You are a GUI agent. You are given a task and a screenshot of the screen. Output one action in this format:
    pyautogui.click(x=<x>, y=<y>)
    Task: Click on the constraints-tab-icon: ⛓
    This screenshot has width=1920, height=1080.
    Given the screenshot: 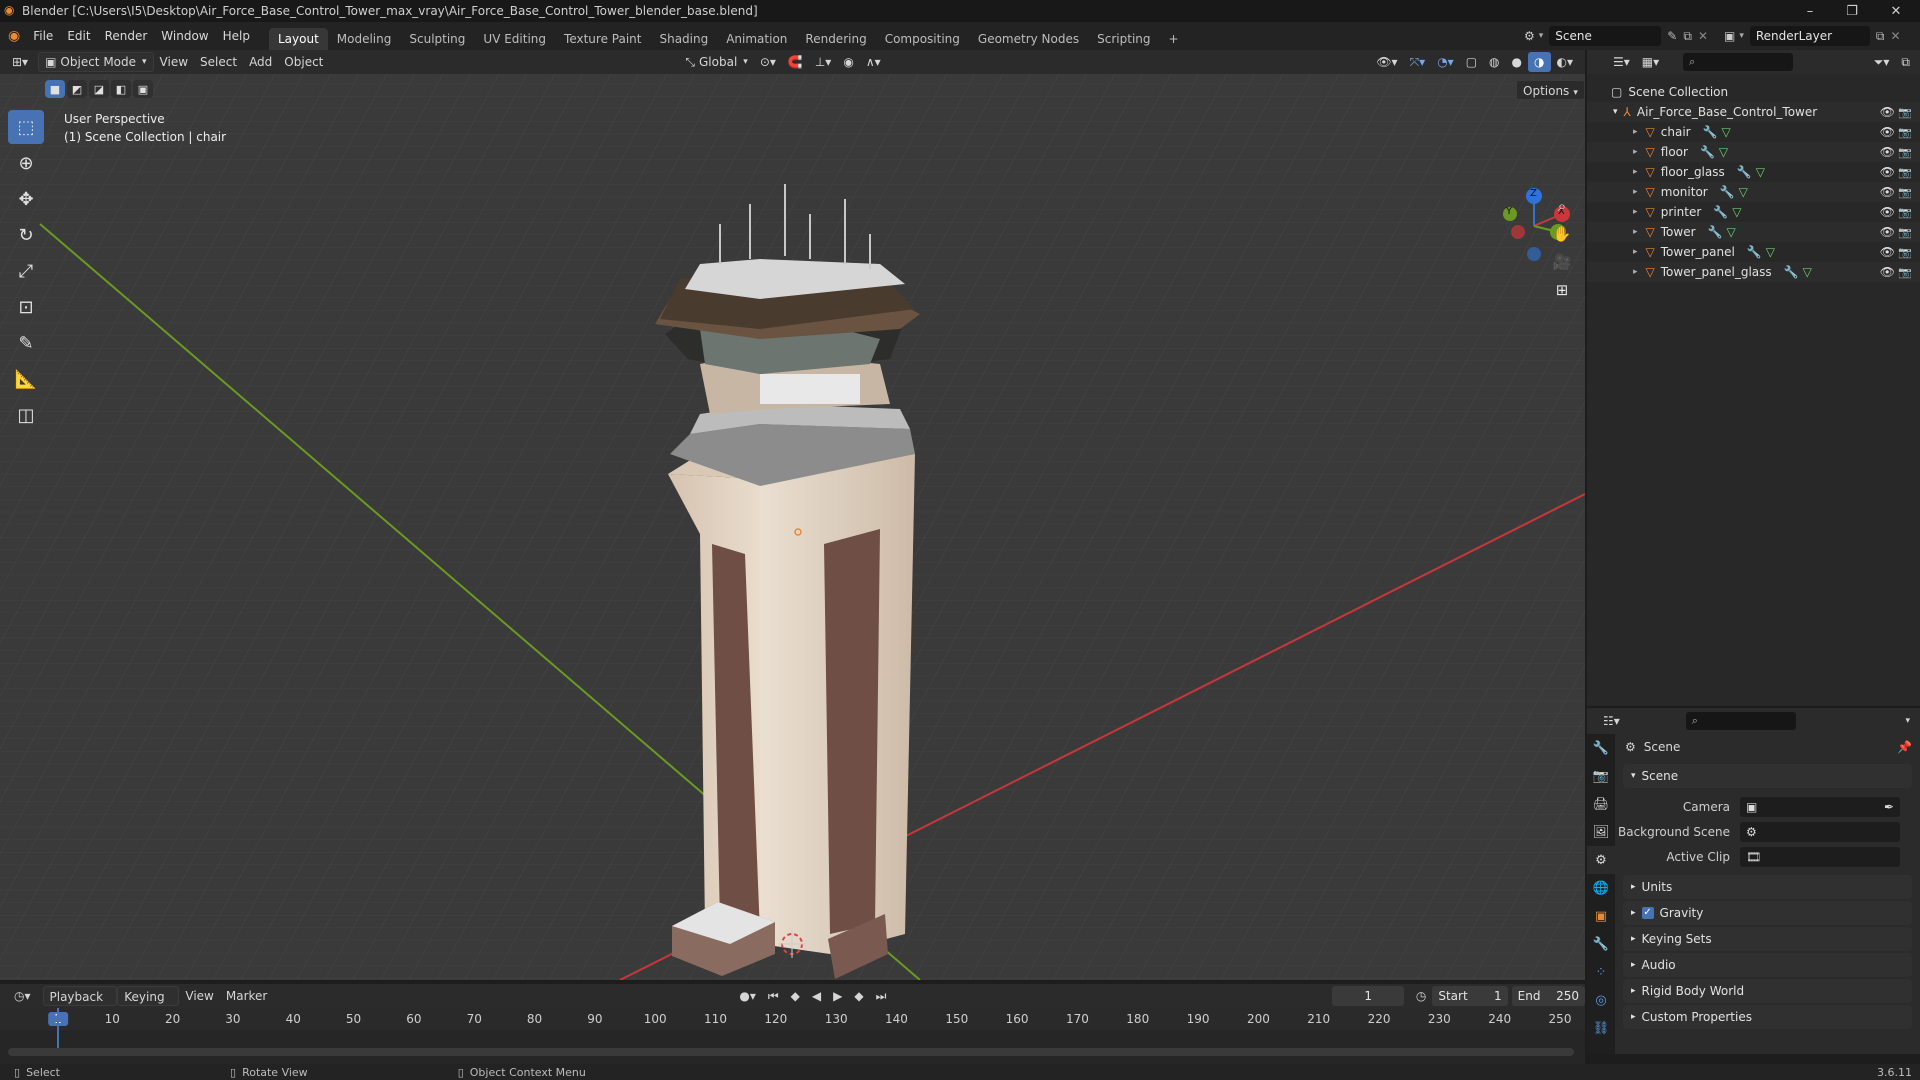 What is the action you would take?
    pyautogui.click(x=1601, y=1028)
    